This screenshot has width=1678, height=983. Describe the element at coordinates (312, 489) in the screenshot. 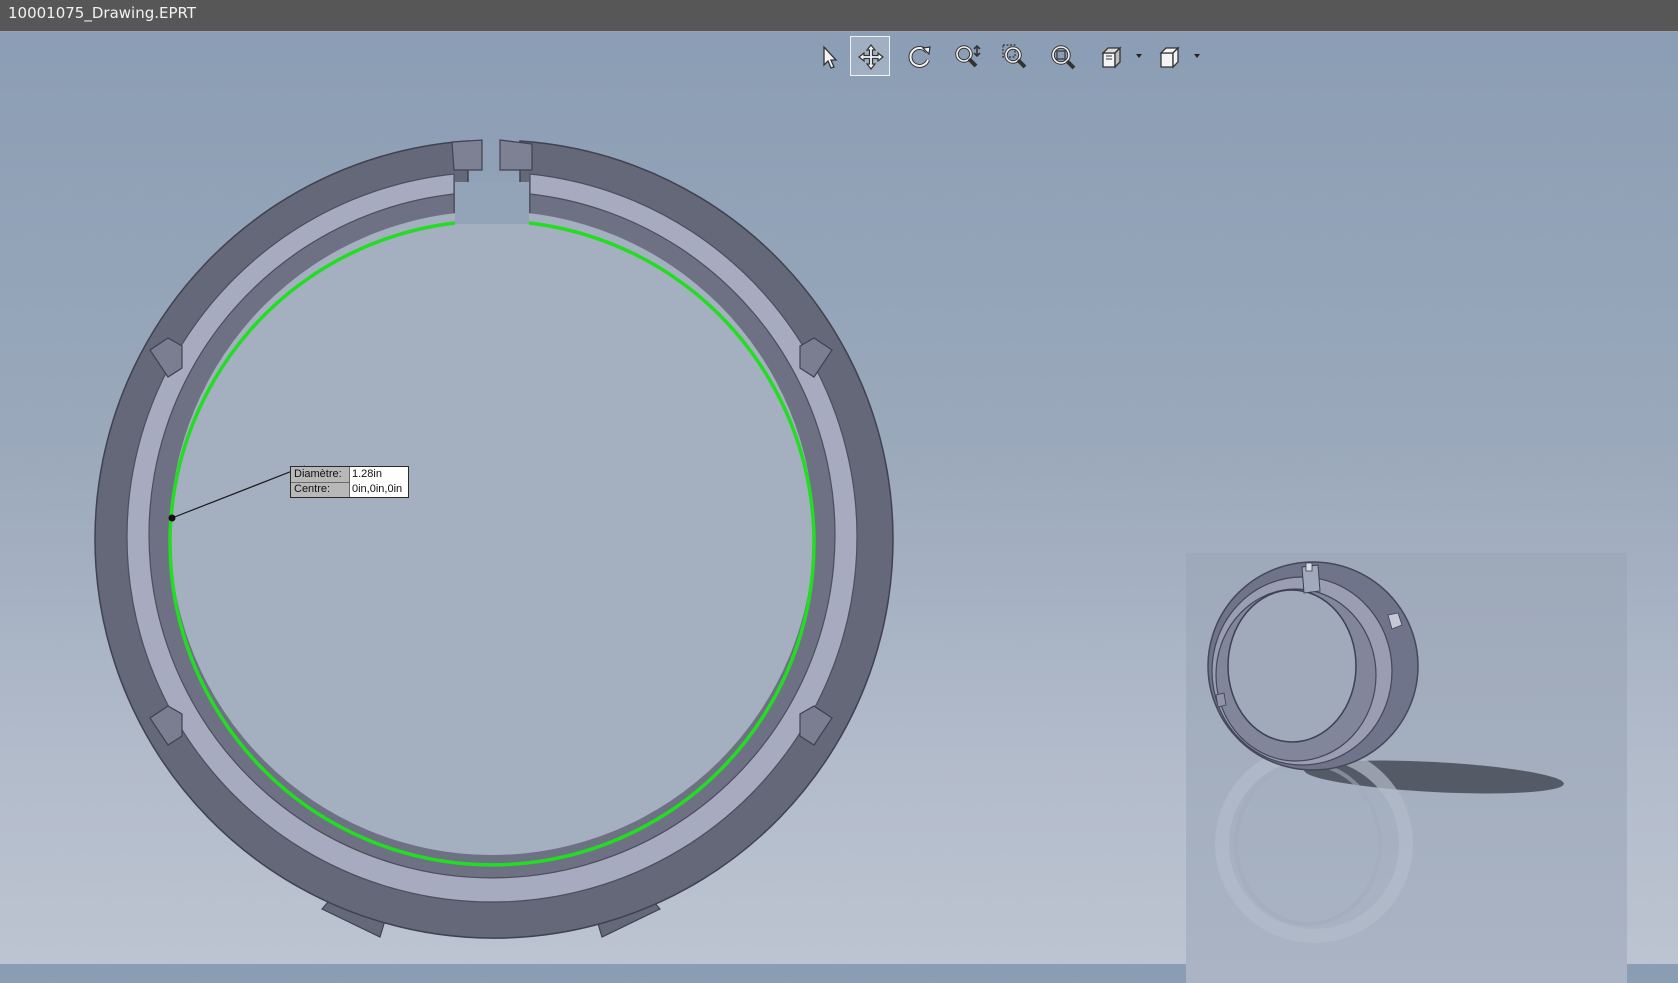

I see `center-label: Centre:` at that location.